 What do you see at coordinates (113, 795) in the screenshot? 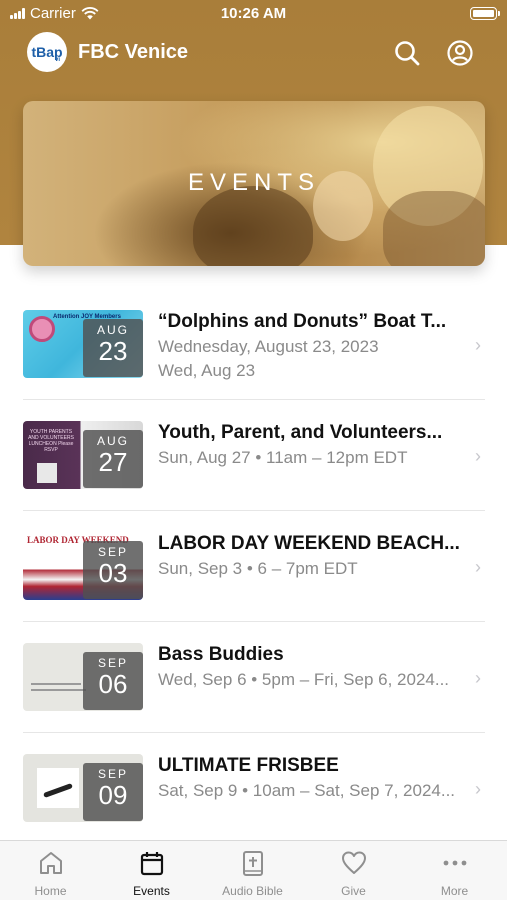
I see `date-day: 09` at bounding box center [113, 795].